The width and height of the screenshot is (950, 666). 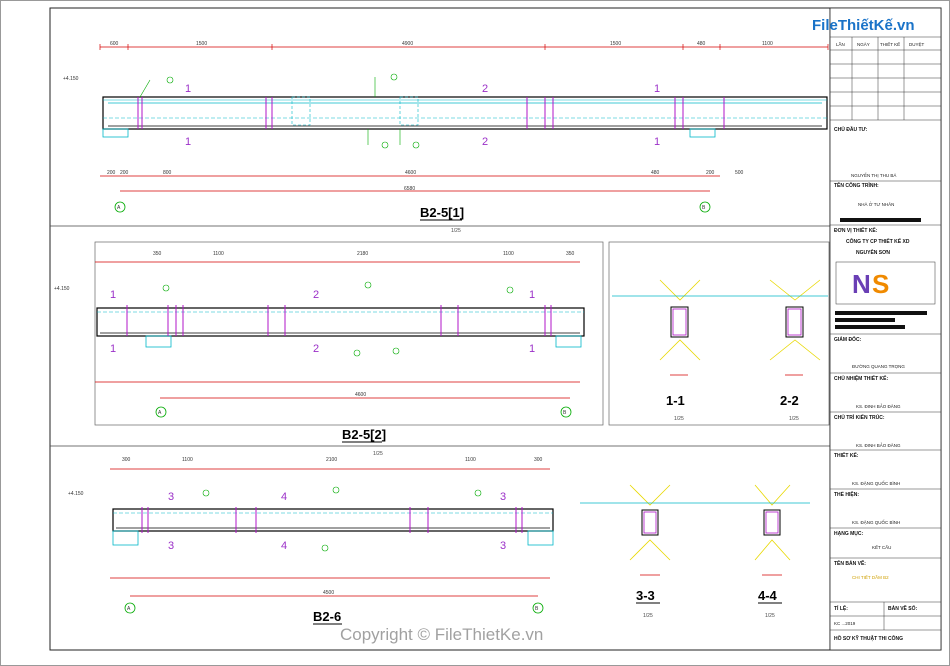 What do you see at coordinates (409, 189) in the screenshot?
I see `dim-total-b1: 6580` at bounding box center [409, 189].